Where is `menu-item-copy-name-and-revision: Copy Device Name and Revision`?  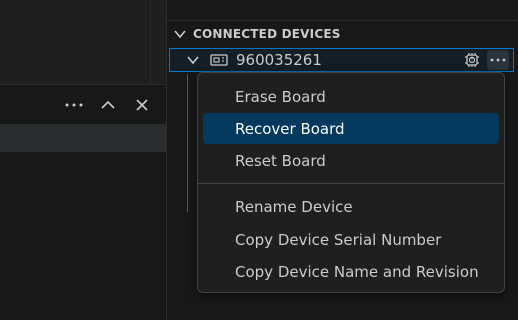 menu-item-copy-name-and-revision: Copy Device Name and Revision is located at coordinates (351, 271).